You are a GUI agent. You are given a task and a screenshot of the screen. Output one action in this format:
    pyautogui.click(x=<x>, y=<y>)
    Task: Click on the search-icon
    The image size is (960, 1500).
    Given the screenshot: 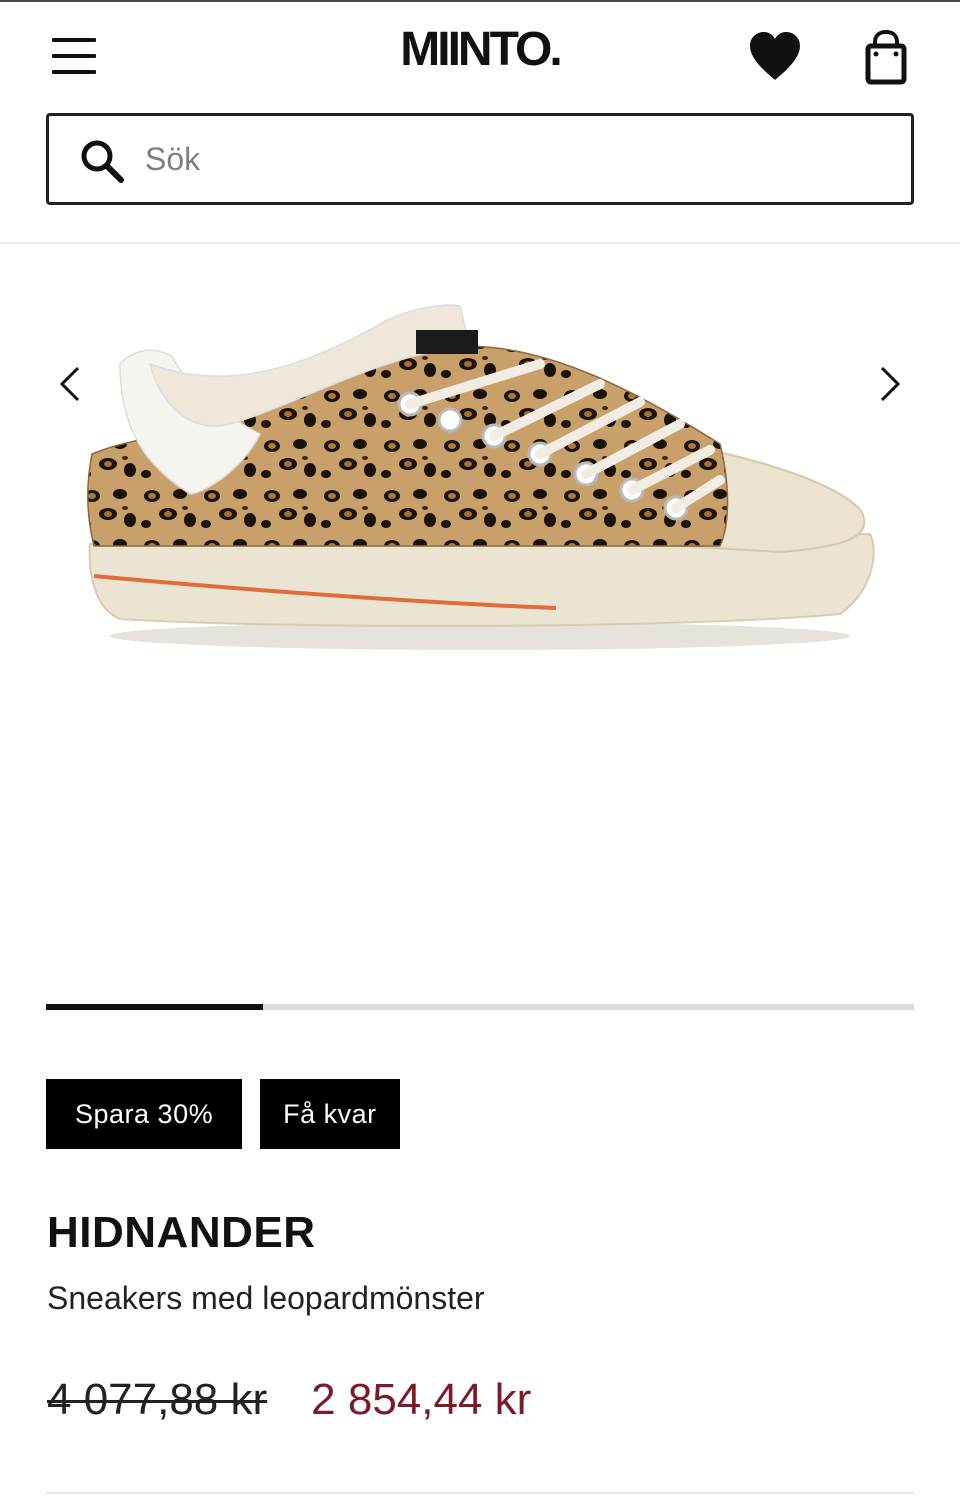 What is the action you would take?
    pyautogui.click(x=102, y=161)
    